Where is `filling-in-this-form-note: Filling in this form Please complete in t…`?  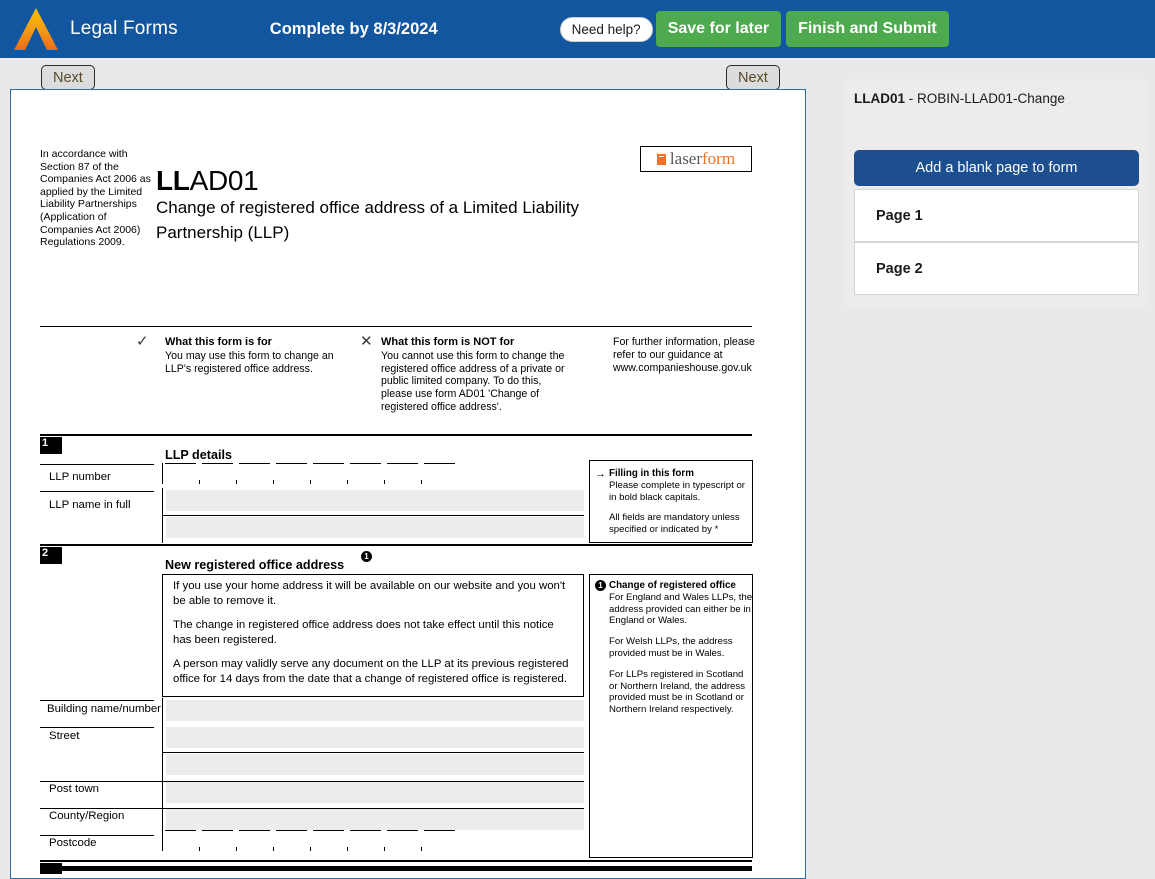 filling-in-this-form-note: Filling in this form Please complete in t… is located at coordinates (679, 502).